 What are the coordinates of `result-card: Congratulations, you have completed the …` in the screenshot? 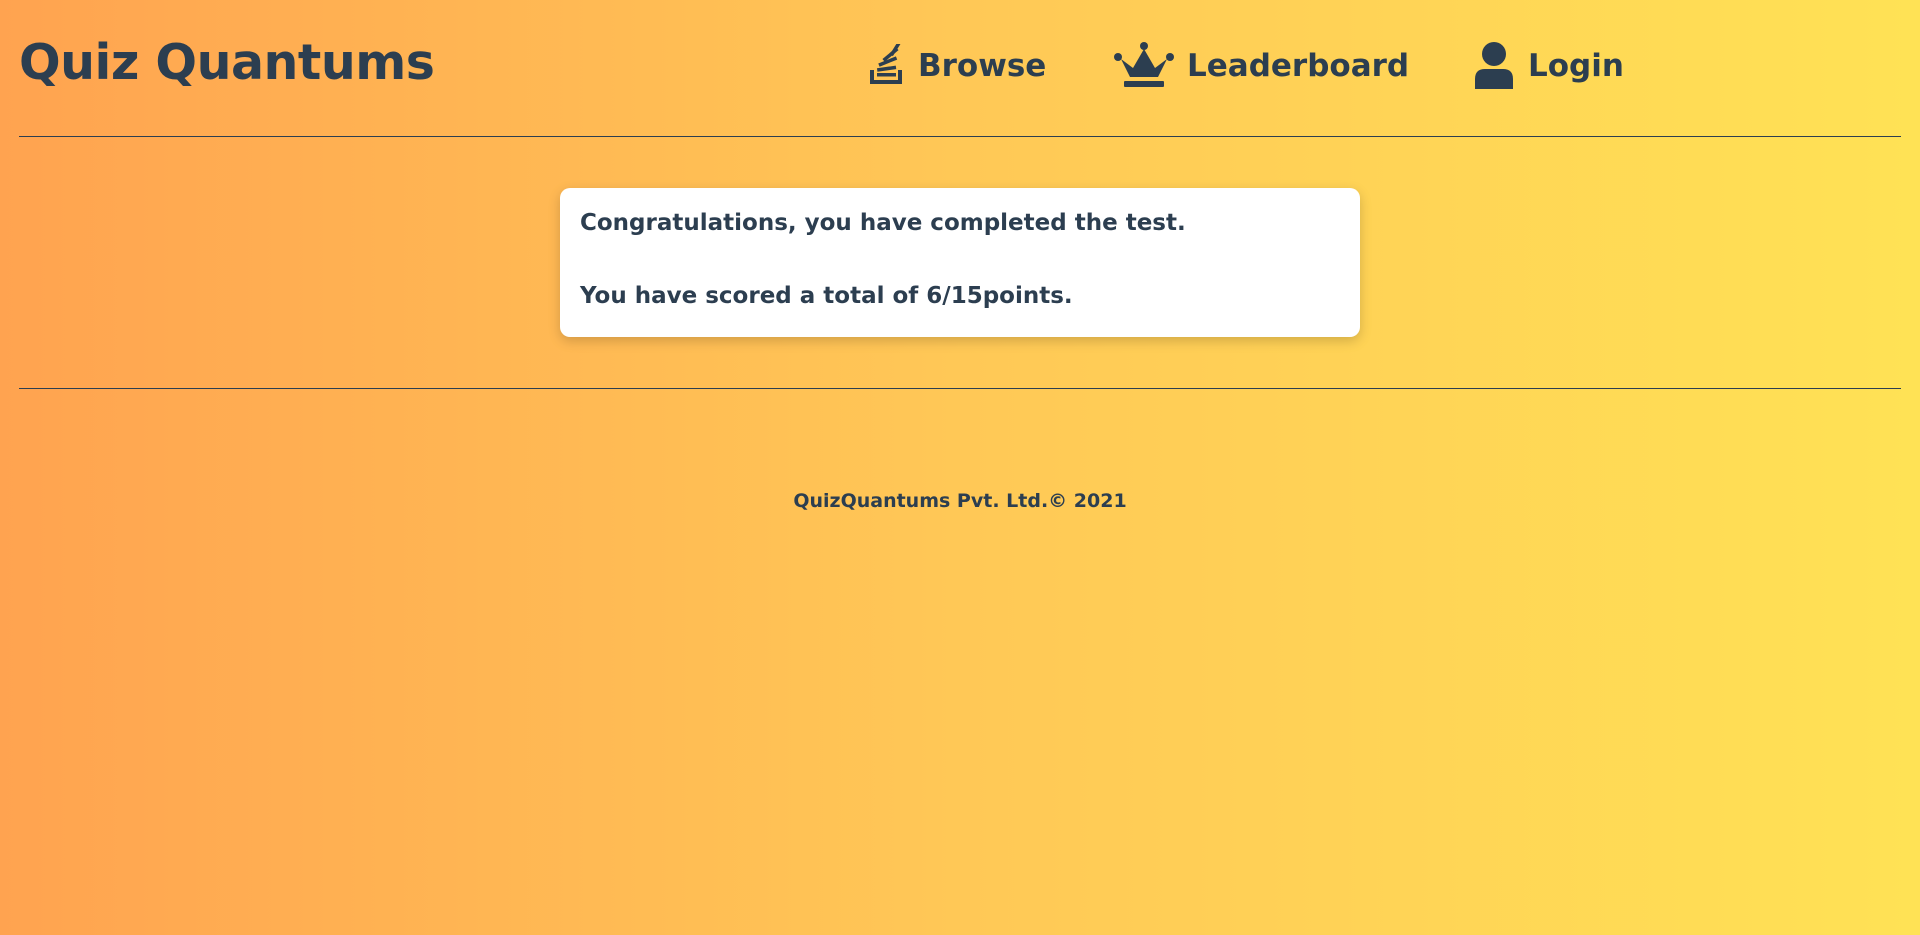 It's located at (960, 262).